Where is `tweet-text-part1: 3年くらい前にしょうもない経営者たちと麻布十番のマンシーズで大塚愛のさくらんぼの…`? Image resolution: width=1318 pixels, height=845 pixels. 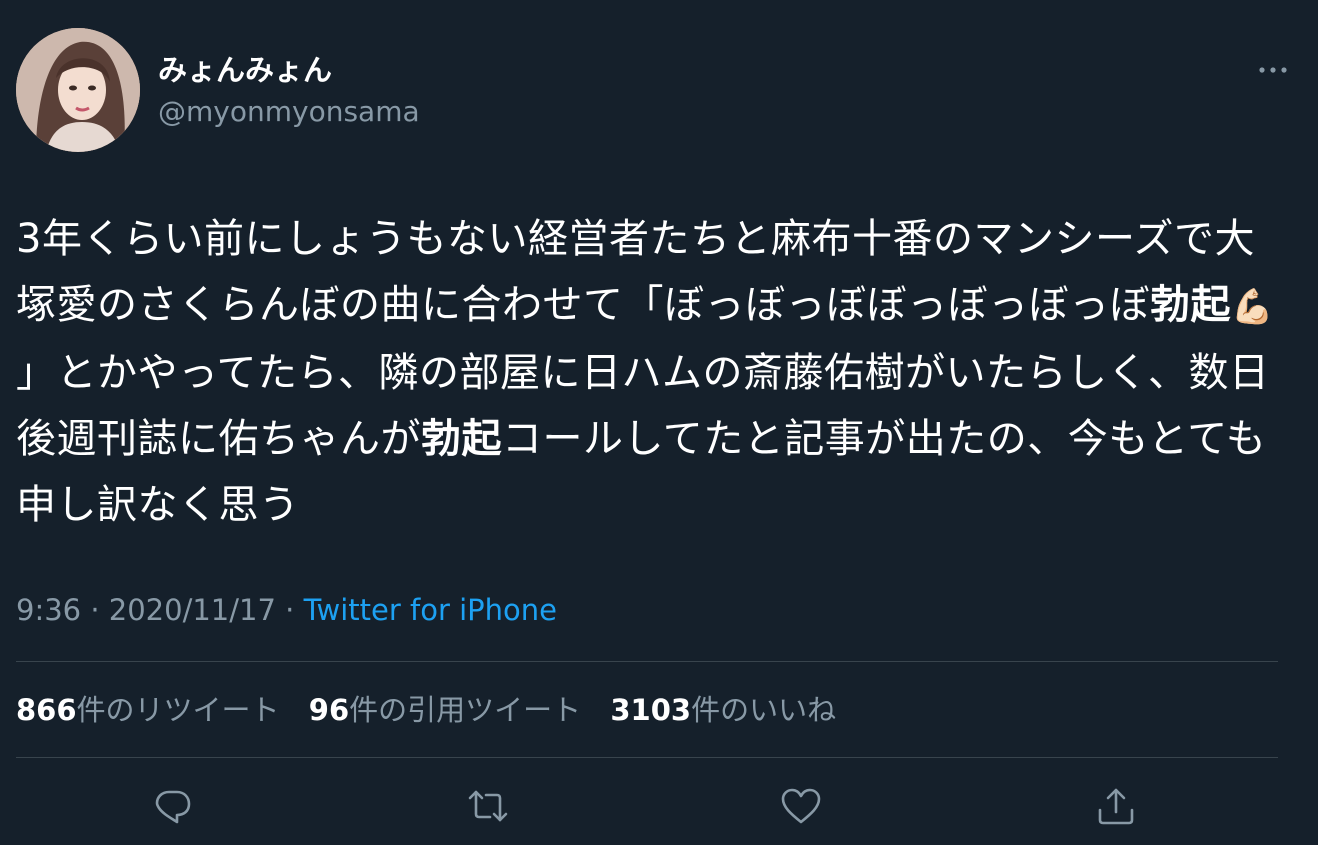
tweet-text-part1: 3年くらい前にしょうもない経営者たちと麻布十番のマンシーズで大塚愛のさくらんぼの… is located at coordinates (635, 272).